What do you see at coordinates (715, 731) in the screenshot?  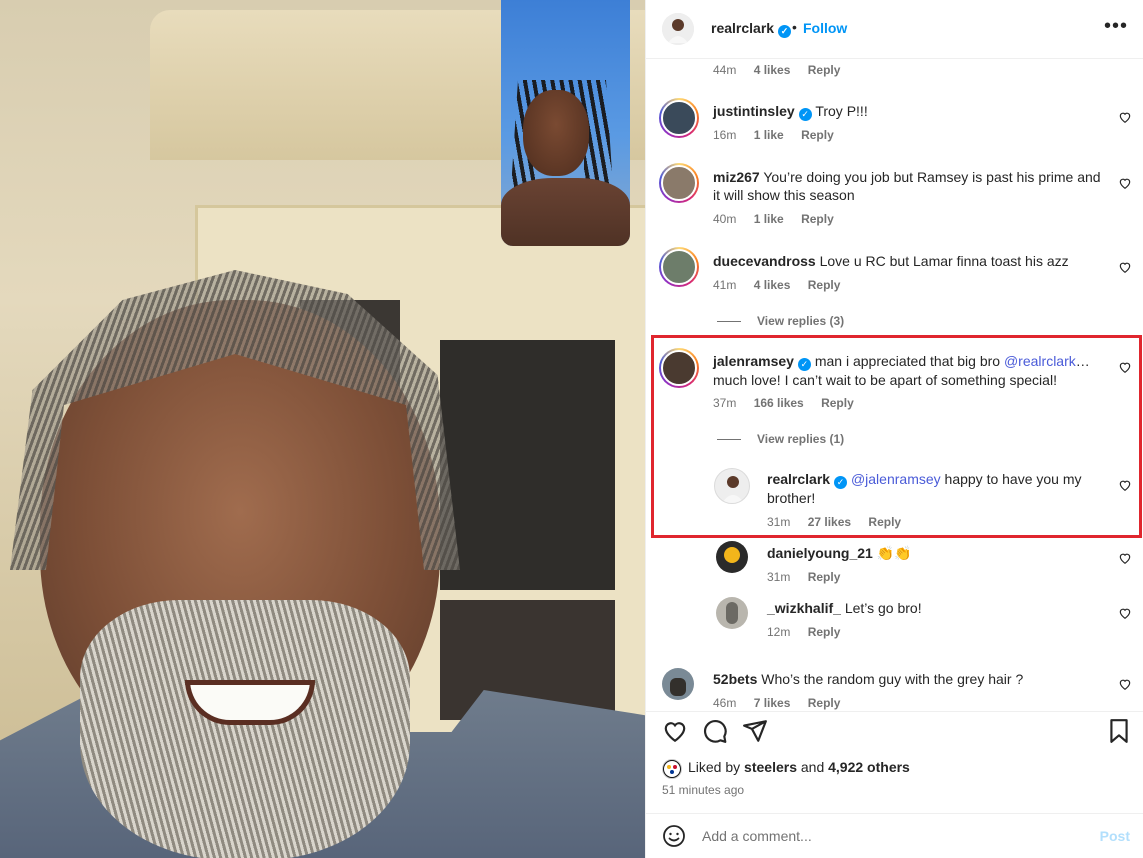 I see `comment-bubble-icon` at bounding box center [715, 731].